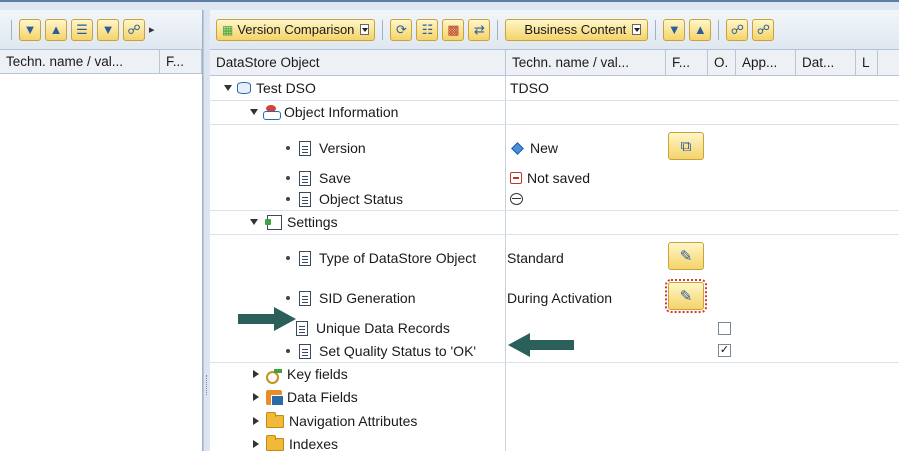 This screenshot has width=899, height=451. I want to click on pane-splitter, so click(206, 230).